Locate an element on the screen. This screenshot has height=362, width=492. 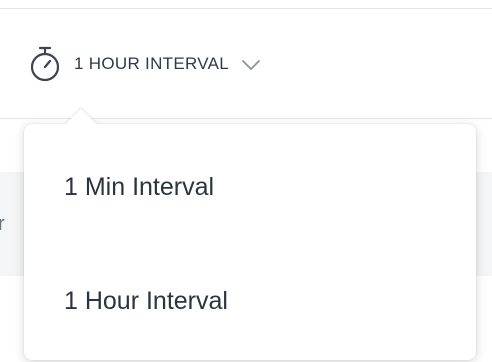
interval-selector-button: 1 HOUR INTERVAL is located at coordinates (144, 64).